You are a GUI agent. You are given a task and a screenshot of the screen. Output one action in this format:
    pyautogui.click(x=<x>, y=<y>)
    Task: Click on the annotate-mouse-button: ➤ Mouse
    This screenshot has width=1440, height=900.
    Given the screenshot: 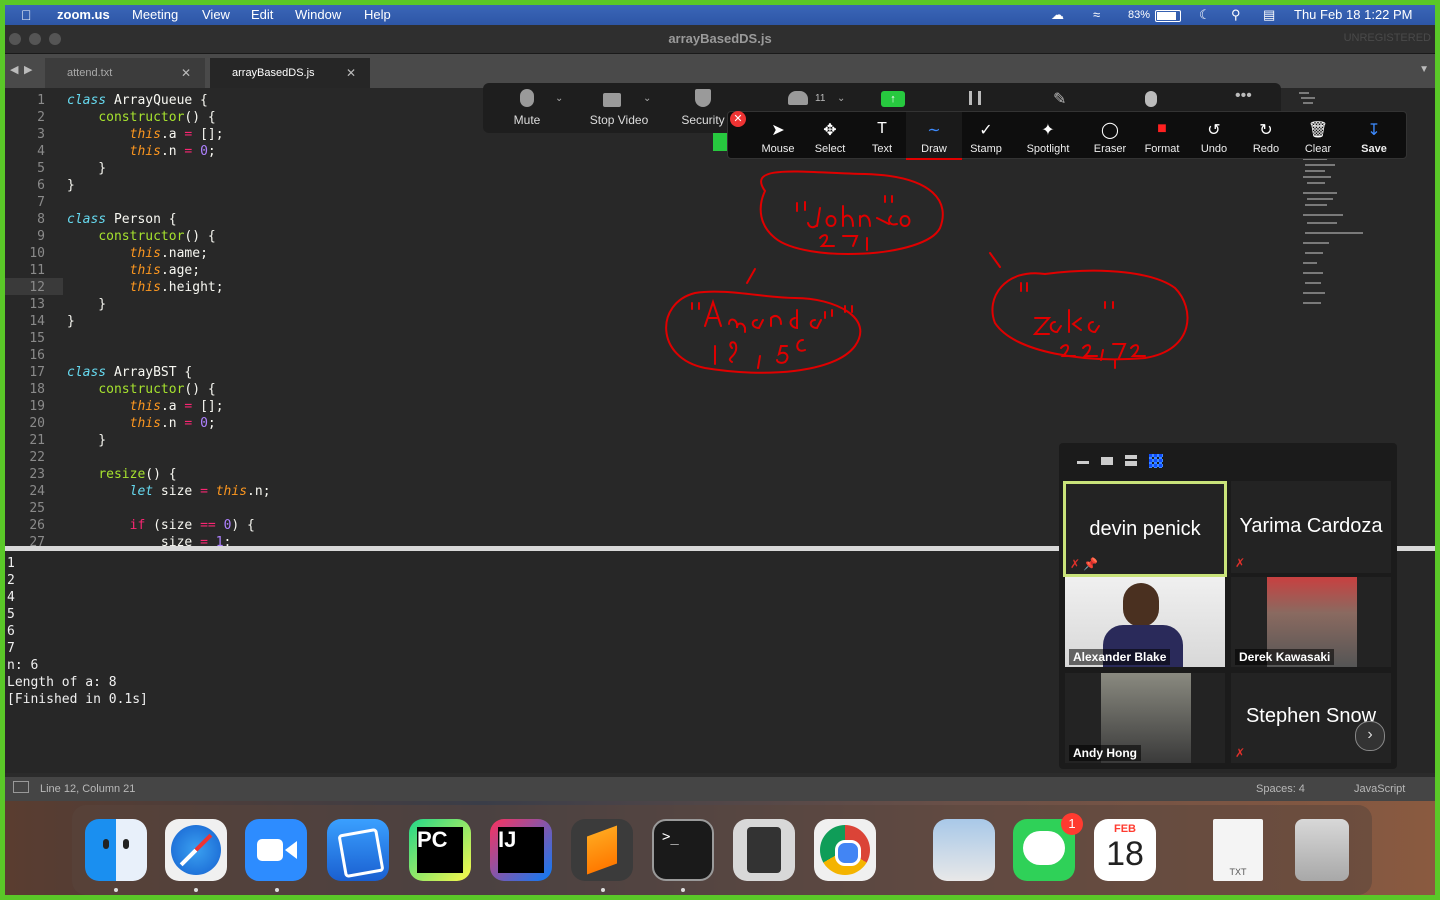 What is the action you would take?
    pyautogui.click(x=778, y=135)
    